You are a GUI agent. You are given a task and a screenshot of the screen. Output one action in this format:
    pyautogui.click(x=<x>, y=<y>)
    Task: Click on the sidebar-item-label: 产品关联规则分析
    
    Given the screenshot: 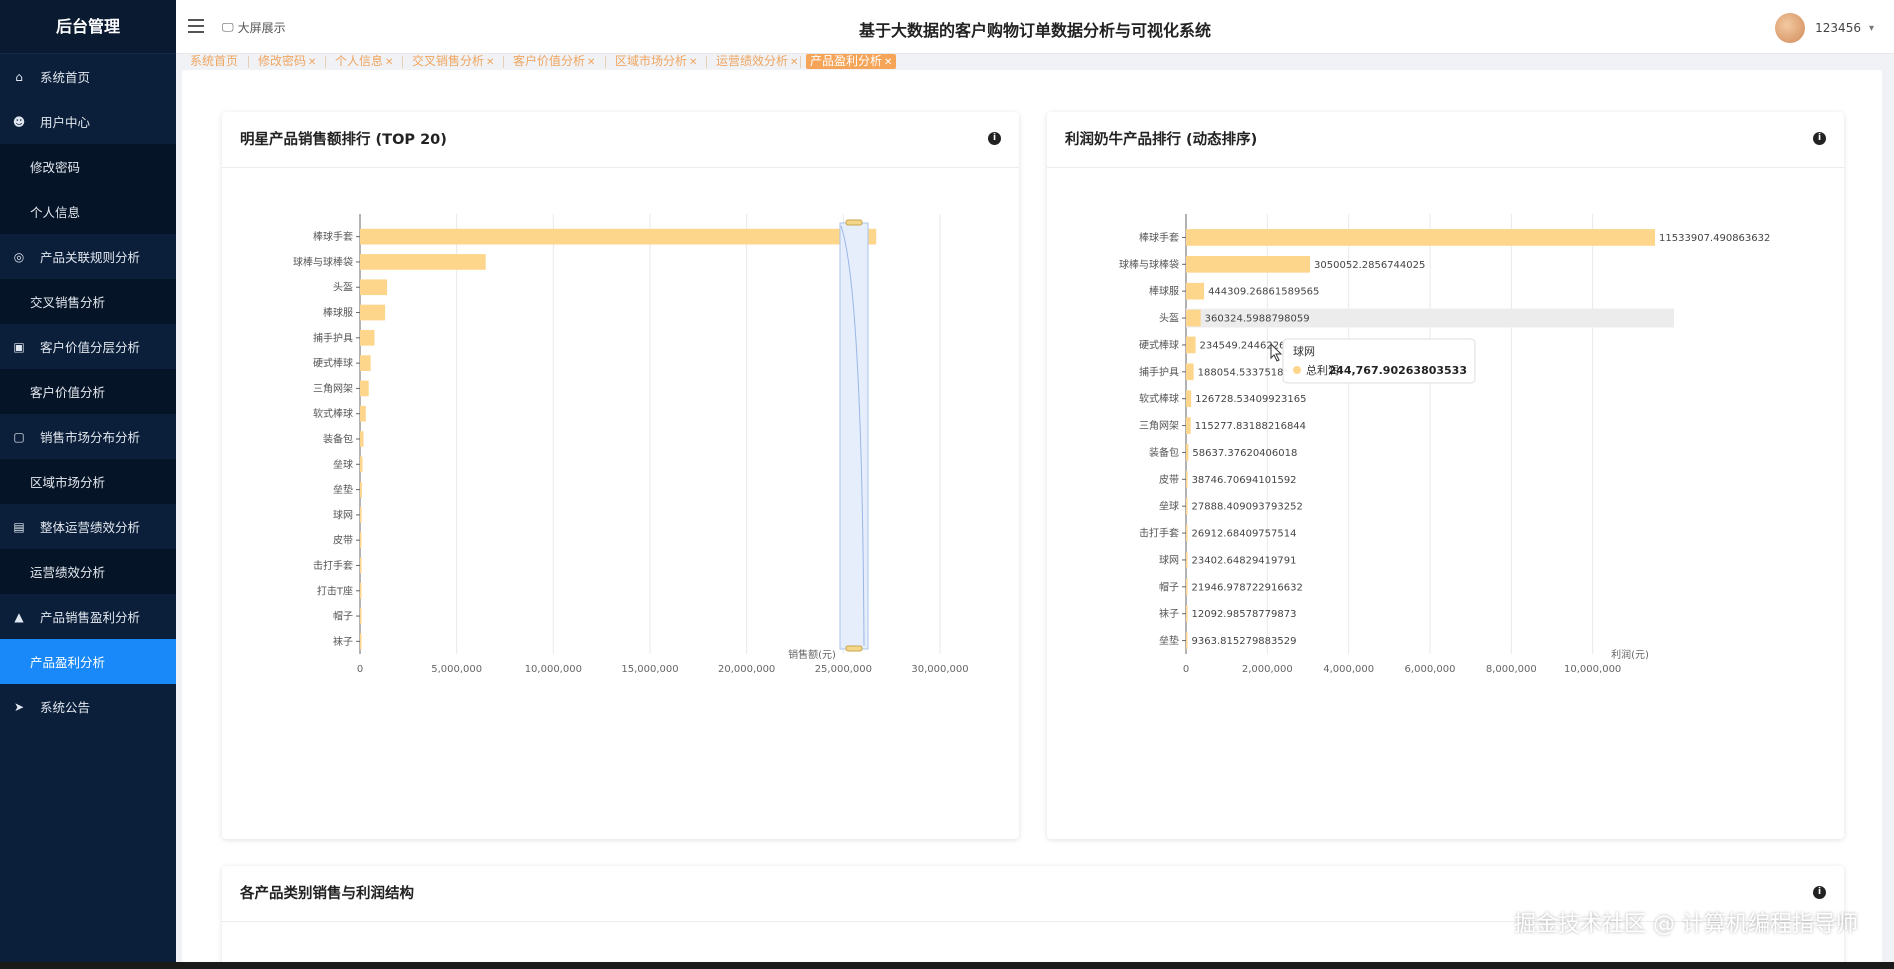 What is the action you would take?
    pyautogui.click(x=90, y=257)
    